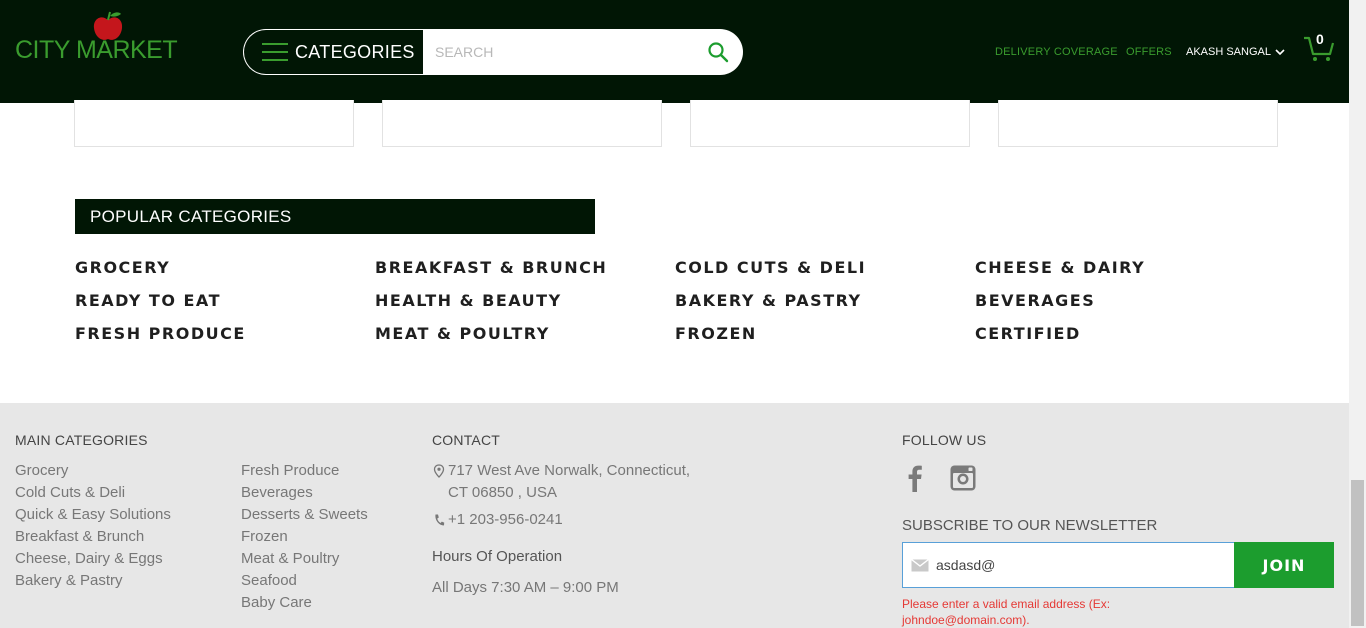 The image size is (1366, 628). Describe the element at coordinates (81, 440) in the screenshot. I see `main-categories-heading: MAIN CATEGORIES` at that location.